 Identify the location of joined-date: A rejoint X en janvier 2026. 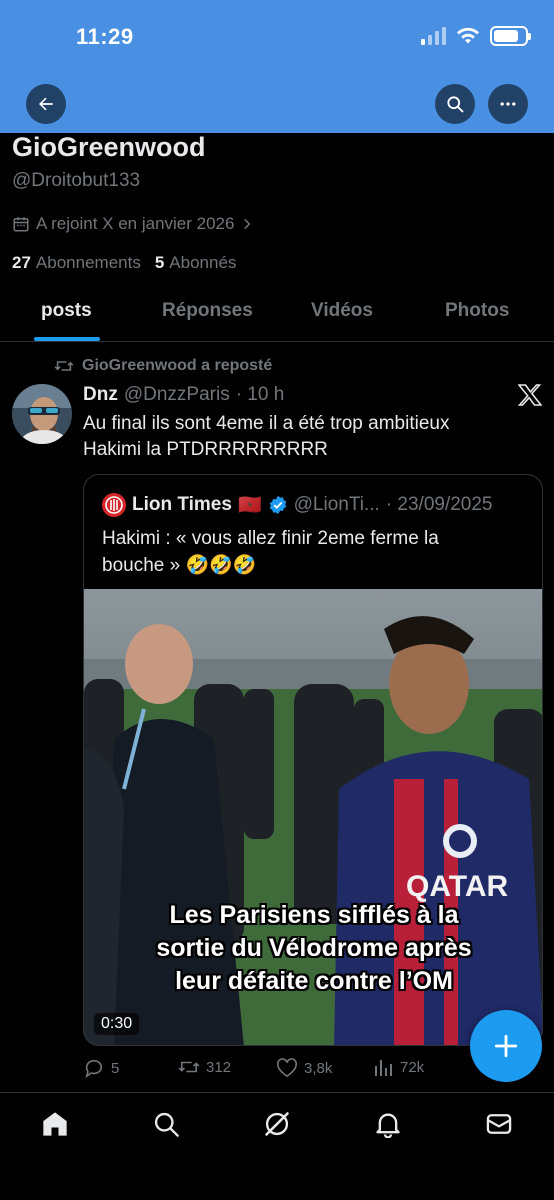
(133, 224).